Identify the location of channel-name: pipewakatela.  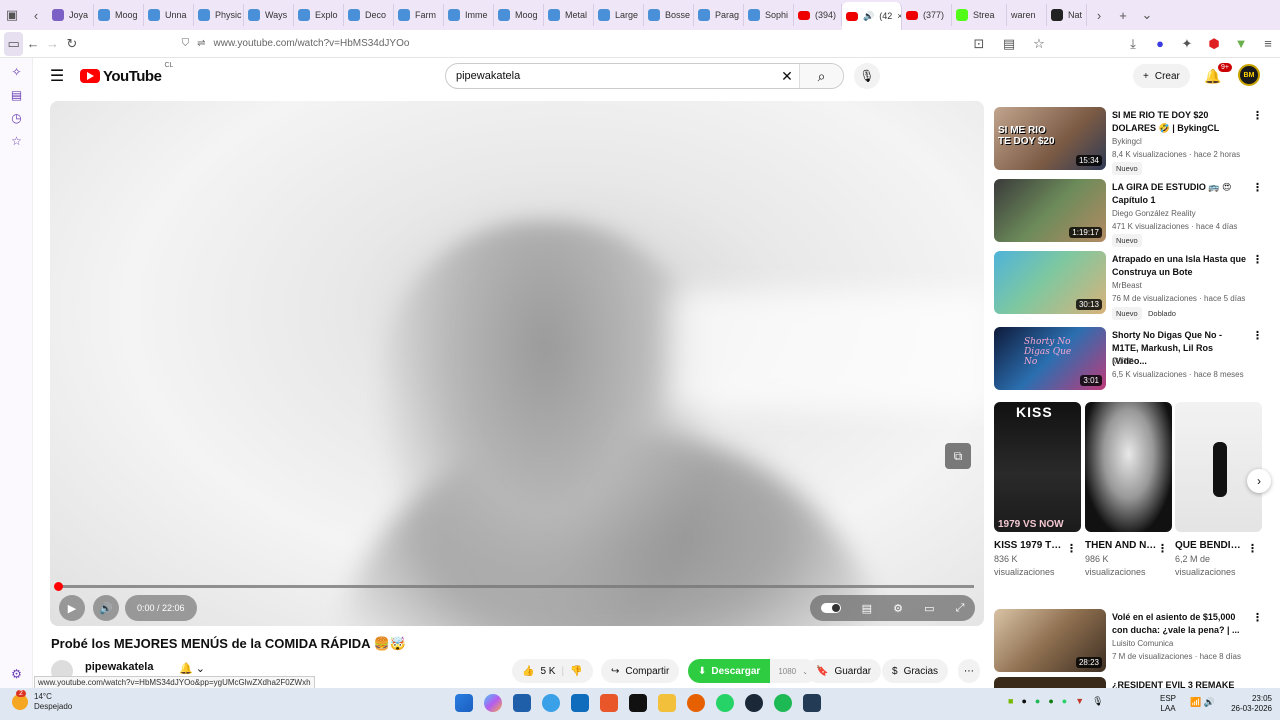
(119, 667).